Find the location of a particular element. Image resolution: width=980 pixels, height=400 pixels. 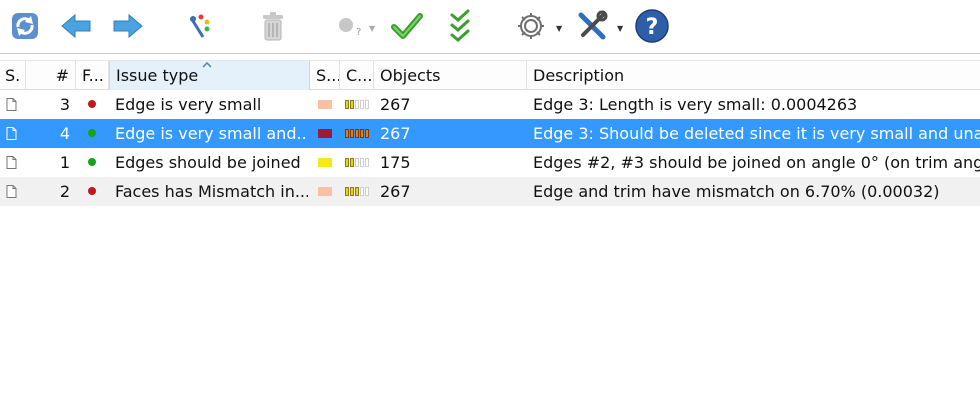

description-cell: Edge 3: Length is very small: 0.0004263 is located at coordinates (695, 104).